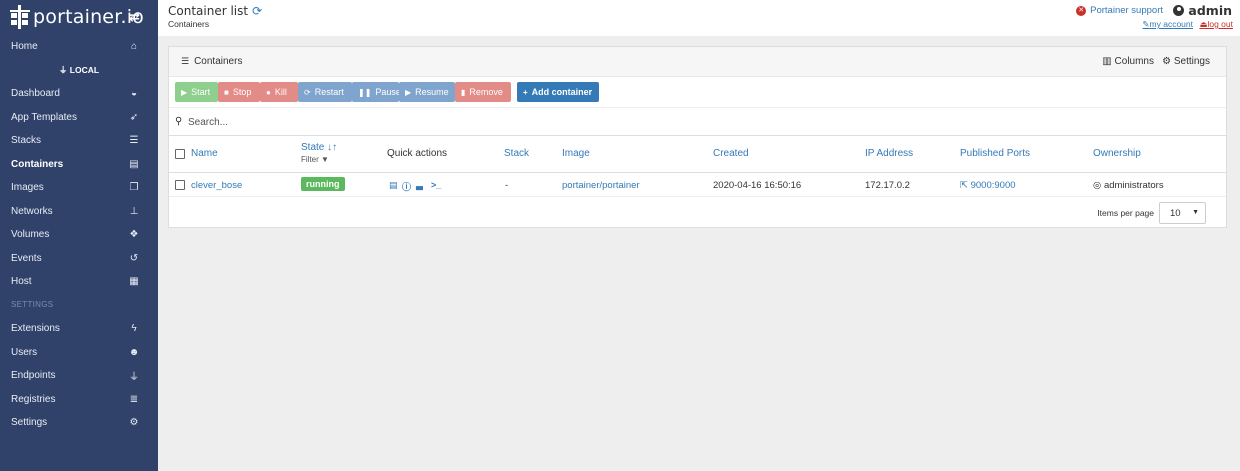 The height and width of the screenshot is (471, 1240). I want to click on add-container-button: + Add container, so click(558, 92).